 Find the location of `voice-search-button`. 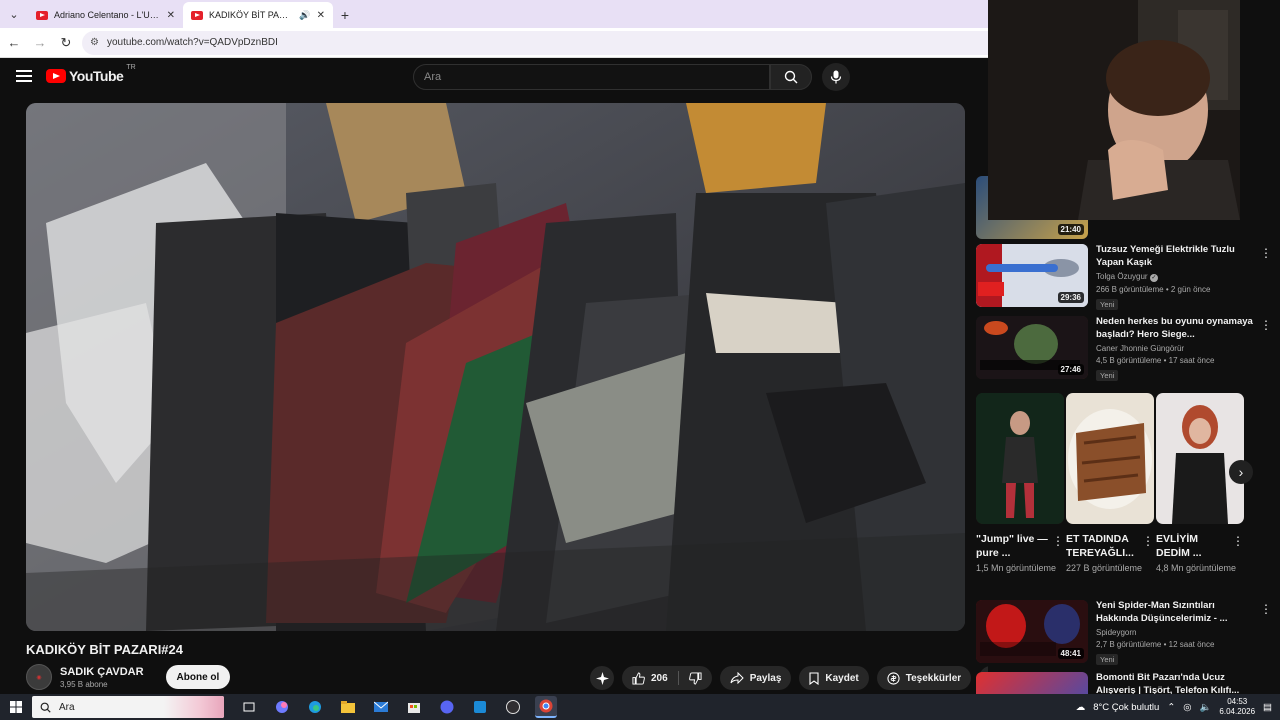

voice-search-button is located at coordinates (836, 77).